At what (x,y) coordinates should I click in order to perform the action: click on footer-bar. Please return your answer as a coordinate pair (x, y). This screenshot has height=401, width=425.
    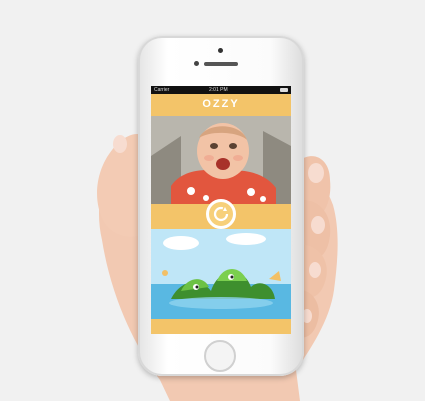
    Looking at the image, I should click on (221, 326).